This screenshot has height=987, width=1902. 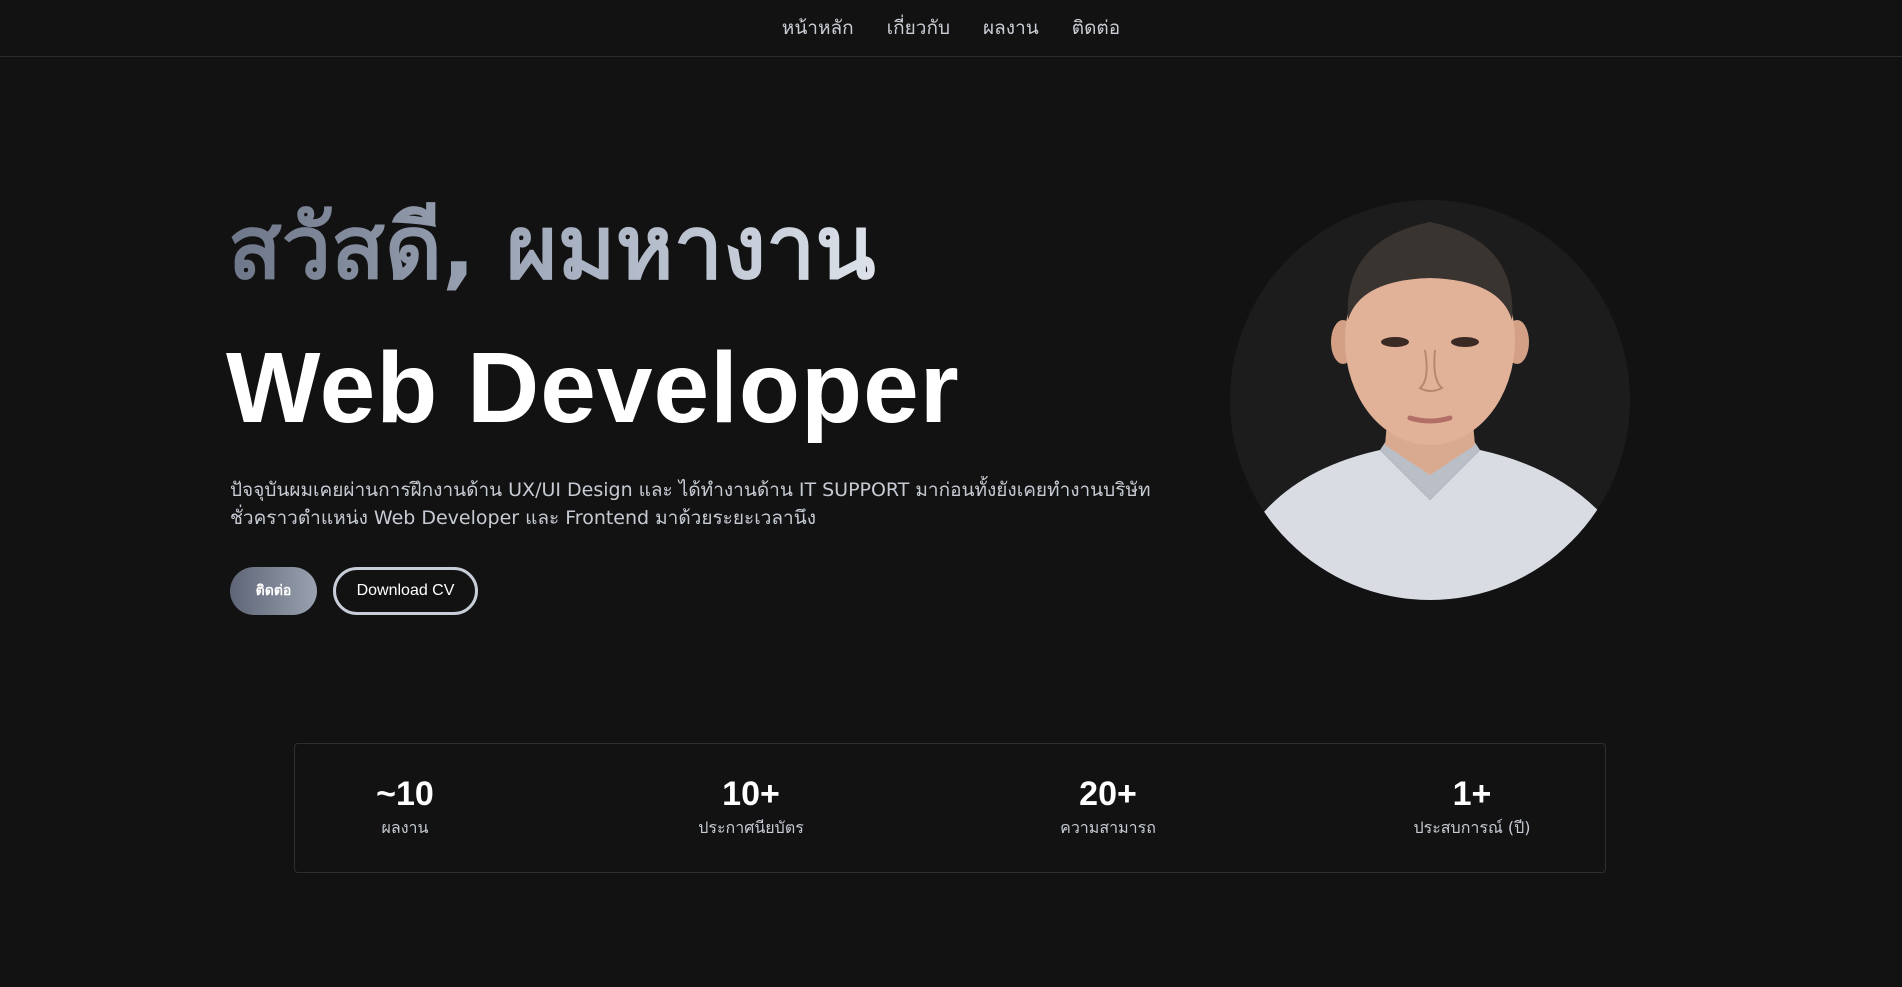 What do you see at coordinates (1108, 827) in the screenshot?
I see `stat-label: ความสามารถ` at bounding box center [1108, 827].